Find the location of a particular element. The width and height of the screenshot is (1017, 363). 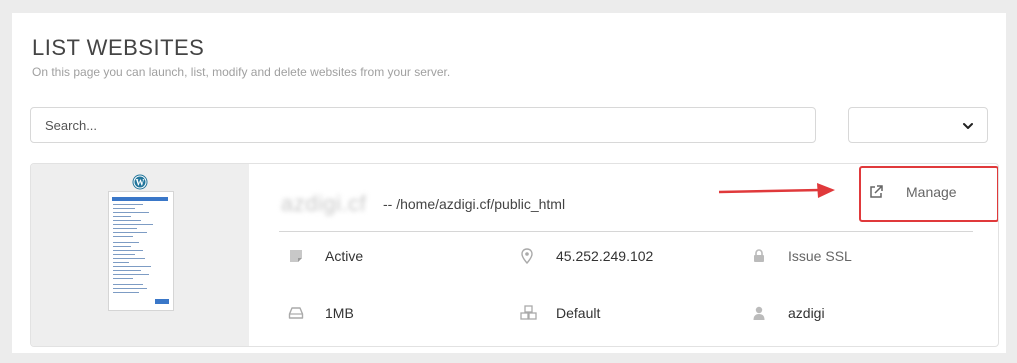

wordpress-icon: W is located at coordinates (140, 182).